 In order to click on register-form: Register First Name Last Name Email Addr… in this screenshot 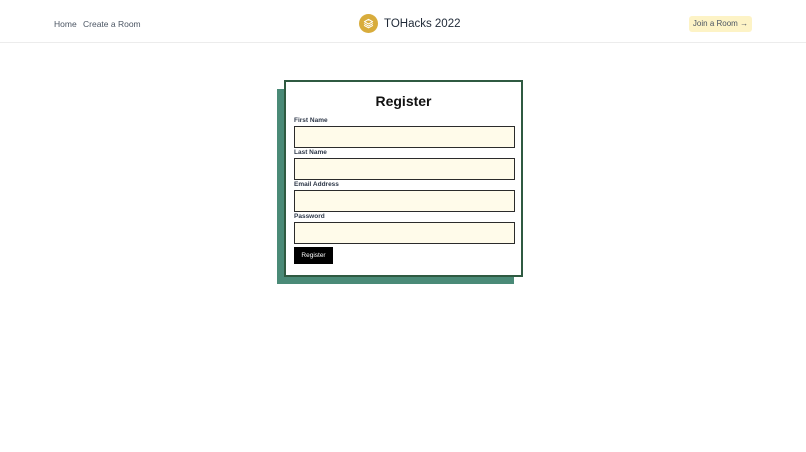, I will do `click(403, 178)`.